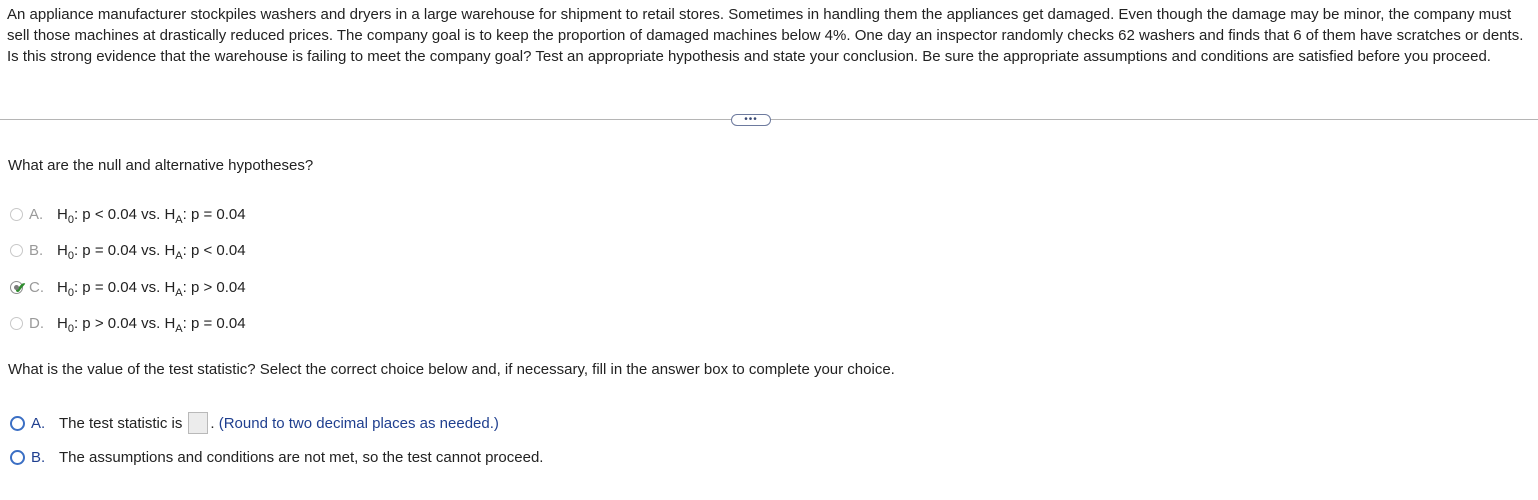 The width and height of the screenshot is (1538, 500). Describe the element at coordinates (198, 423) in the screenshot. I see `answer-input-box` at that location.